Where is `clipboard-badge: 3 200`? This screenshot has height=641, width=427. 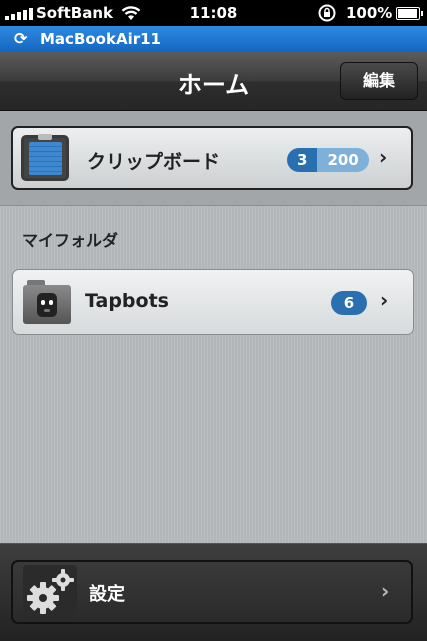
clipboard-badge: 3 200 is located at coordinates (328, 160).